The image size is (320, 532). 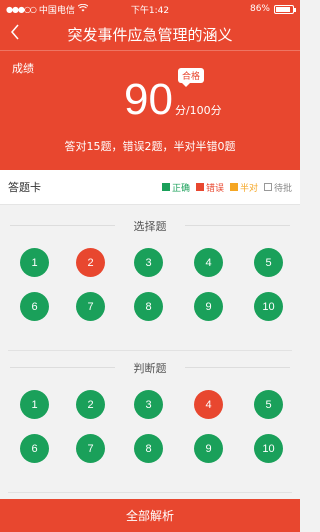 I want to click on legend-half: 半对, so click(x=243, y=187).